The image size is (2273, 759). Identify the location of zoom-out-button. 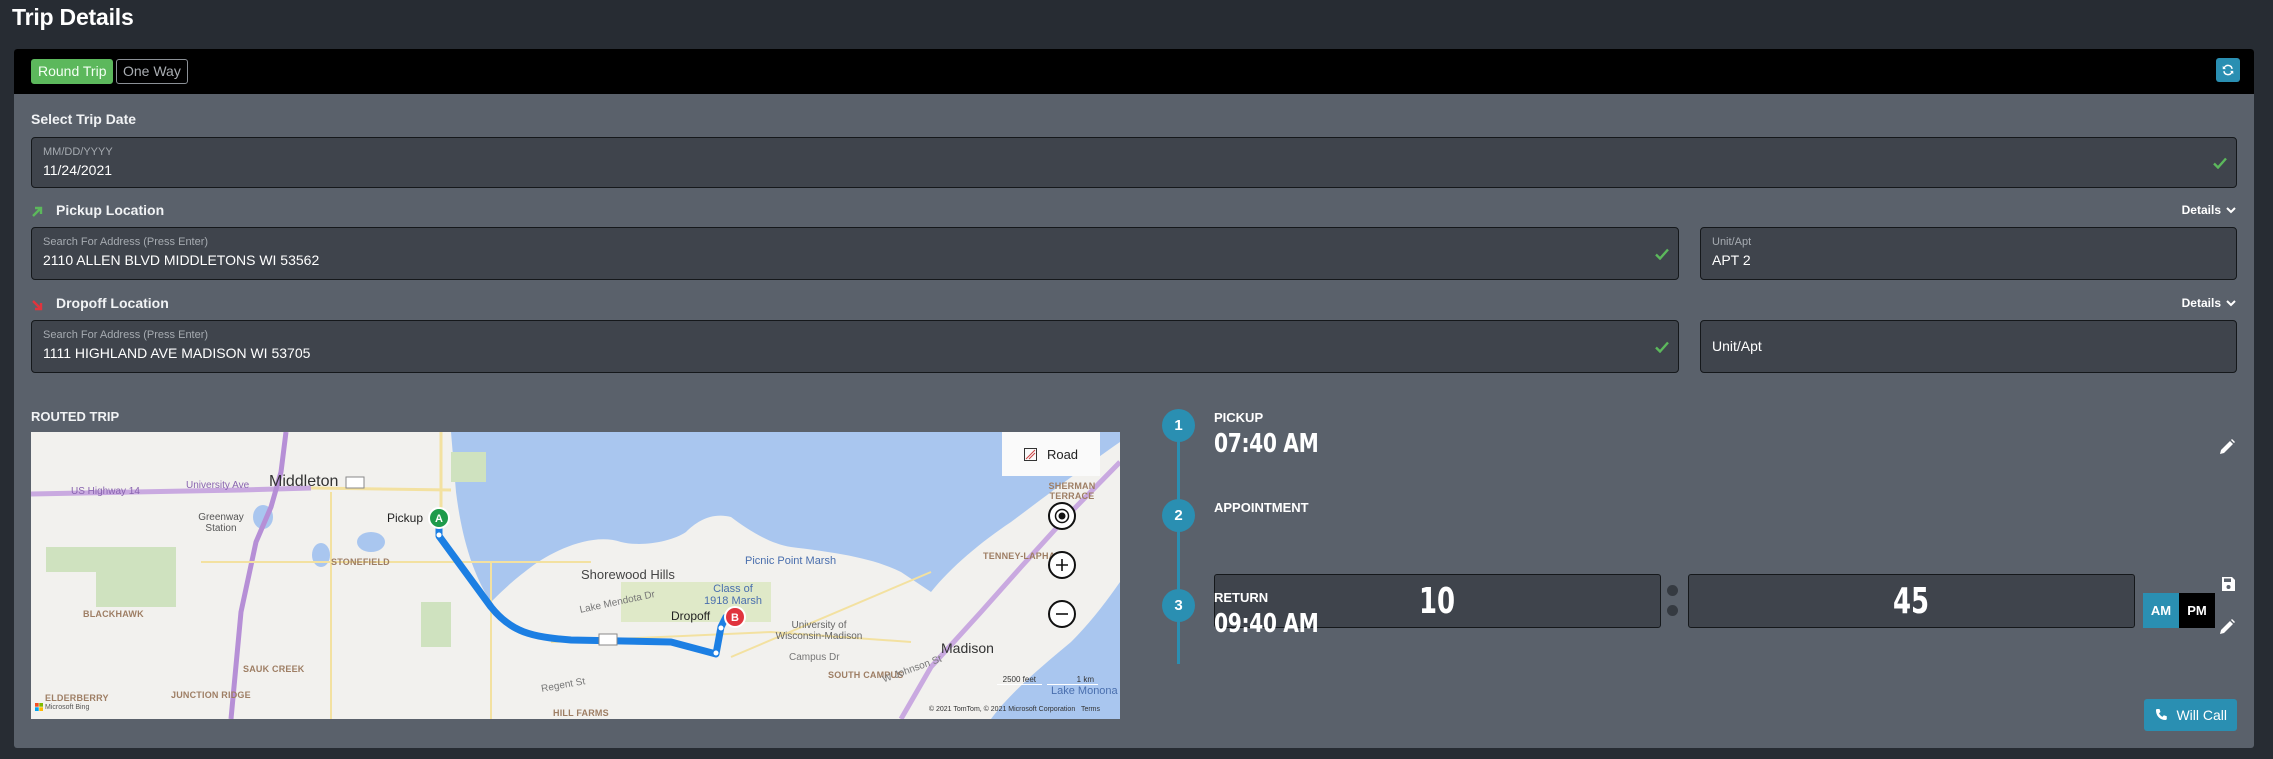
(1062, 614).